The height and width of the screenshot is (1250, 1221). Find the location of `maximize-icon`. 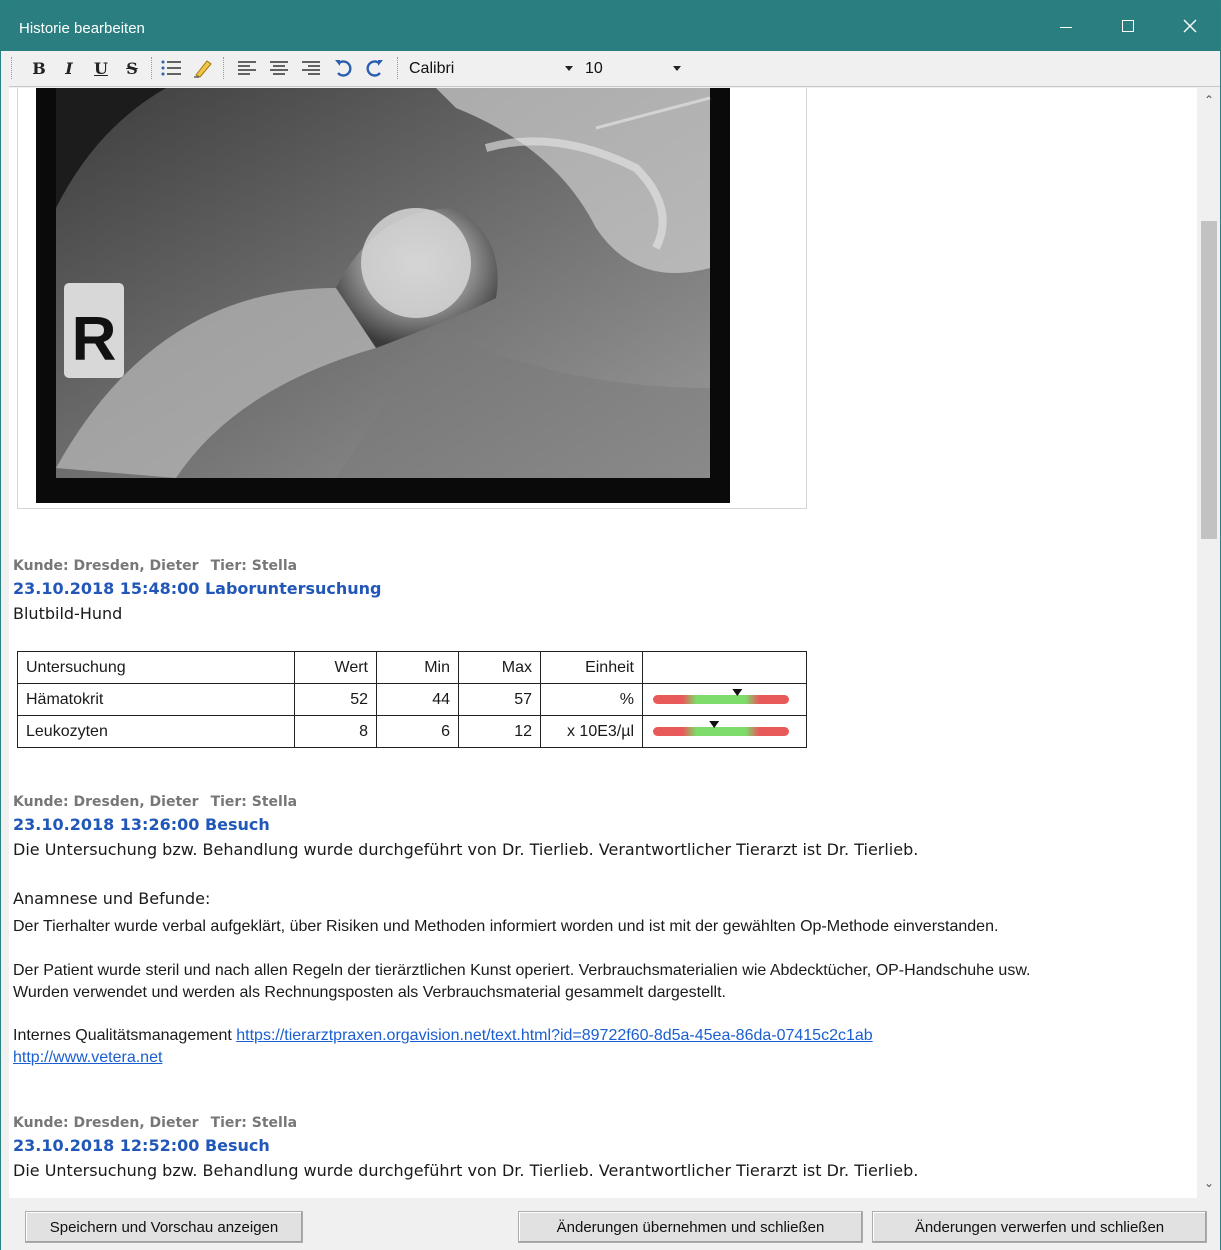

maximize-icon is located at coordinates (1128, 26).